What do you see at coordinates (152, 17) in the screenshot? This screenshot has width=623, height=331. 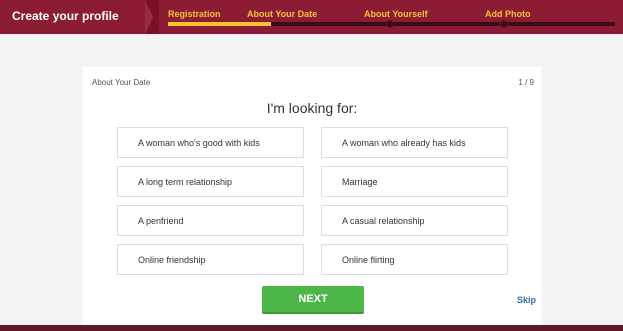 I see `header-divider` at bounding box center [152, 17].